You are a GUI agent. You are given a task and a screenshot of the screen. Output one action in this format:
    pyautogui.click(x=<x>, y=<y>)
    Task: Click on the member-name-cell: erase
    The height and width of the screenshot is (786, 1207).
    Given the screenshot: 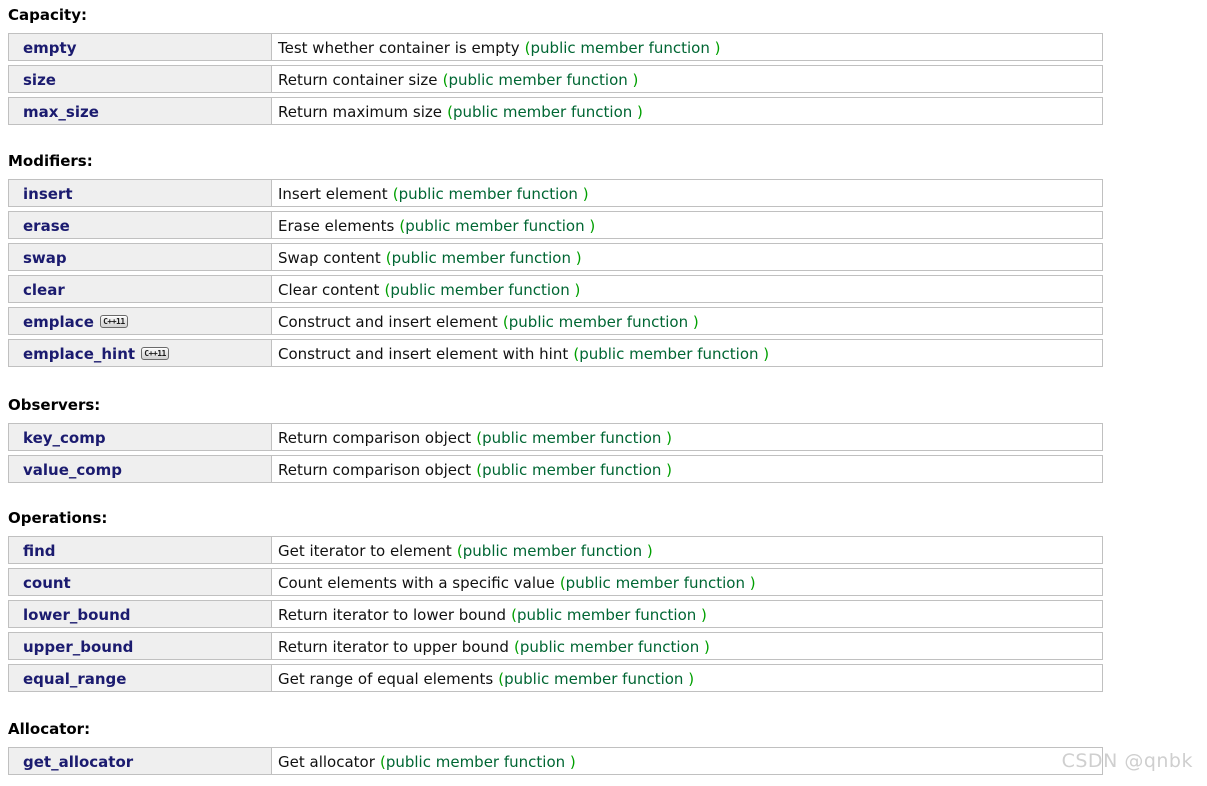 What is the action you would take?
    pyautogui.click(x=140, y=225)
    